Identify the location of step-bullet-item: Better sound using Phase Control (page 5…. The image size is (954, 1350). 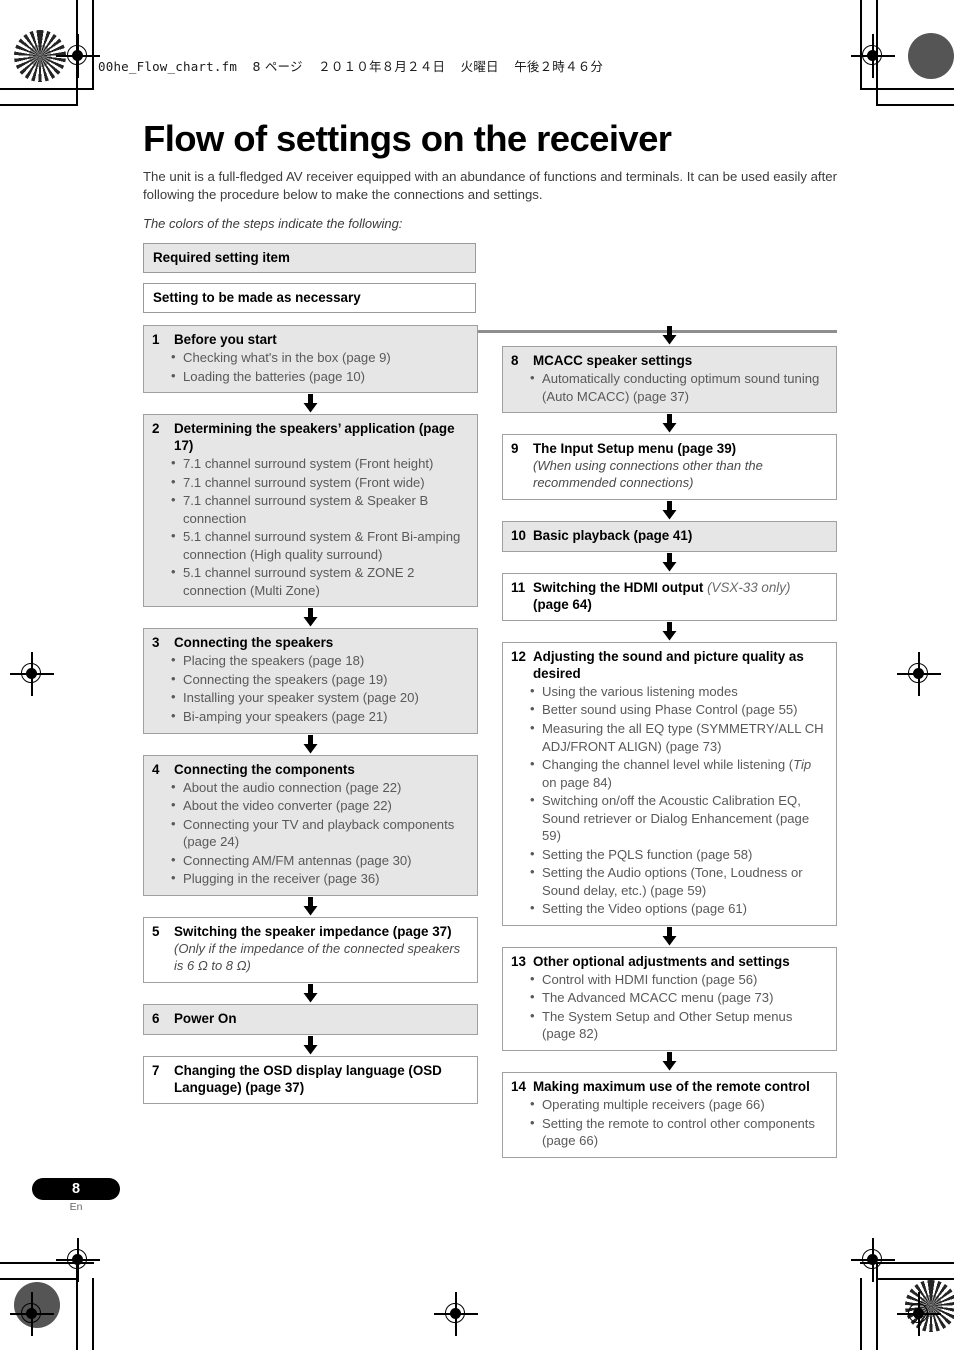
(669, 710).